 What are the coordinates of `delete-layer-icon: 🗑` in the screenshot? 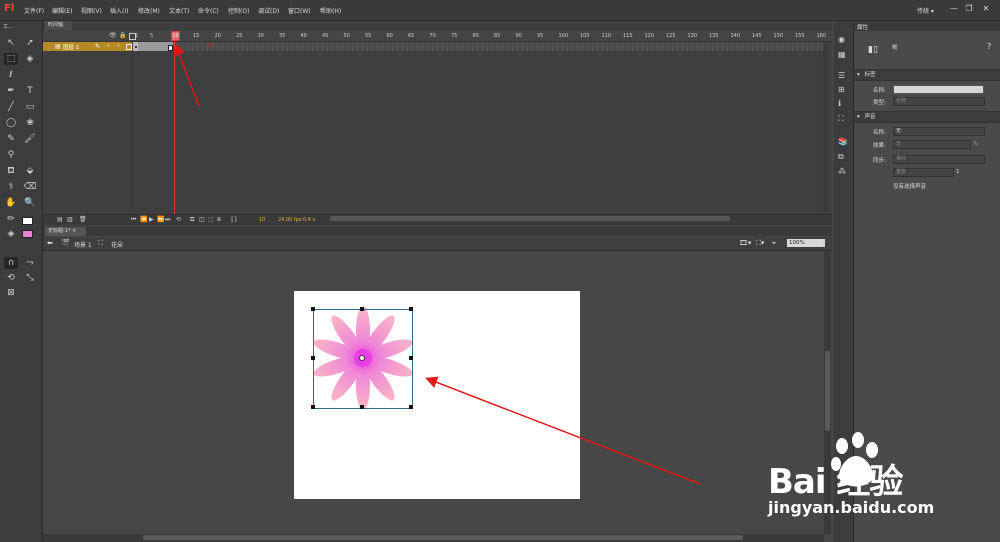 It's located at (83, 219).